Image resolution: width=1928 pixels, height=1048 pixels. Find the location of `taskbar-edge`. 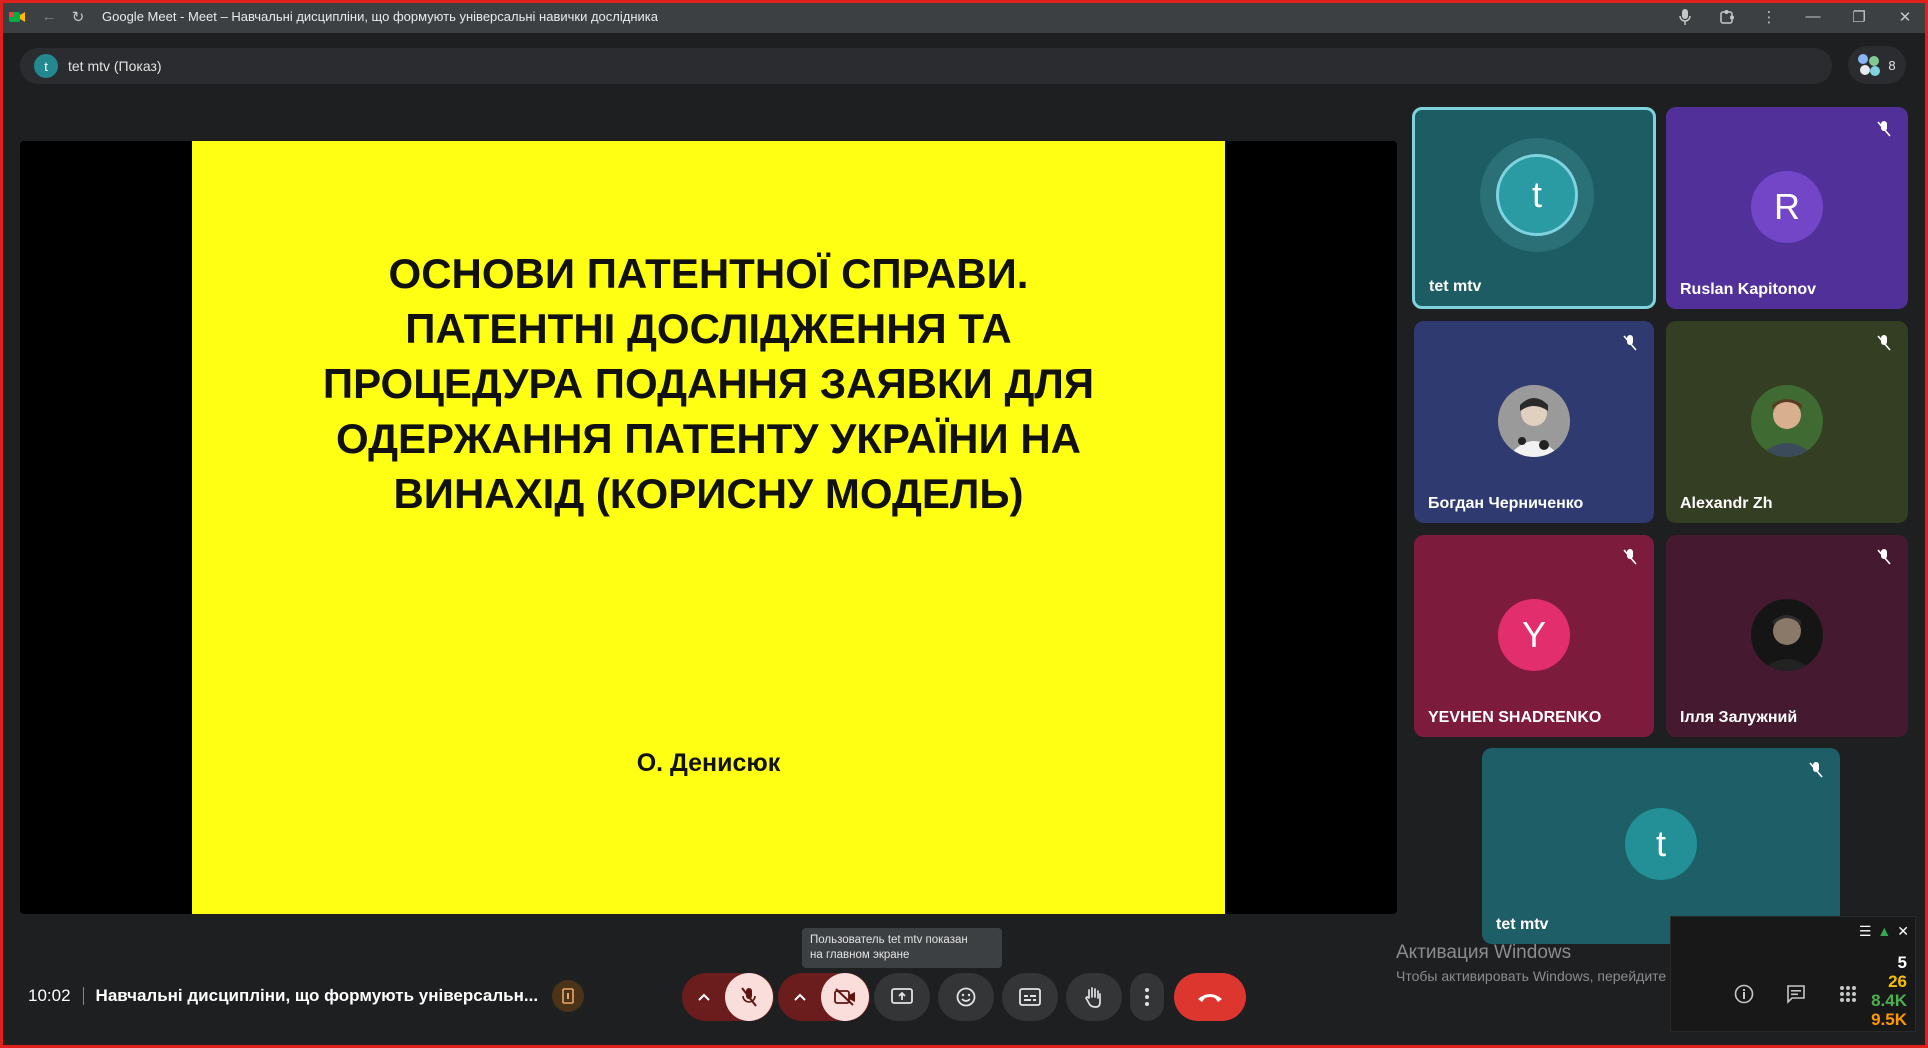

taskbar-edge is located at coordinates (964, 1044).